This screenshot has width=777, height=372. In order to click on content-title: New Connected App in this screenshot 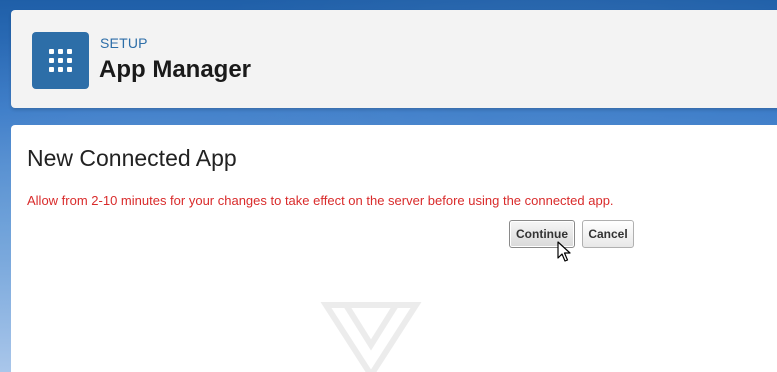, I will do `click(132, 158)`.